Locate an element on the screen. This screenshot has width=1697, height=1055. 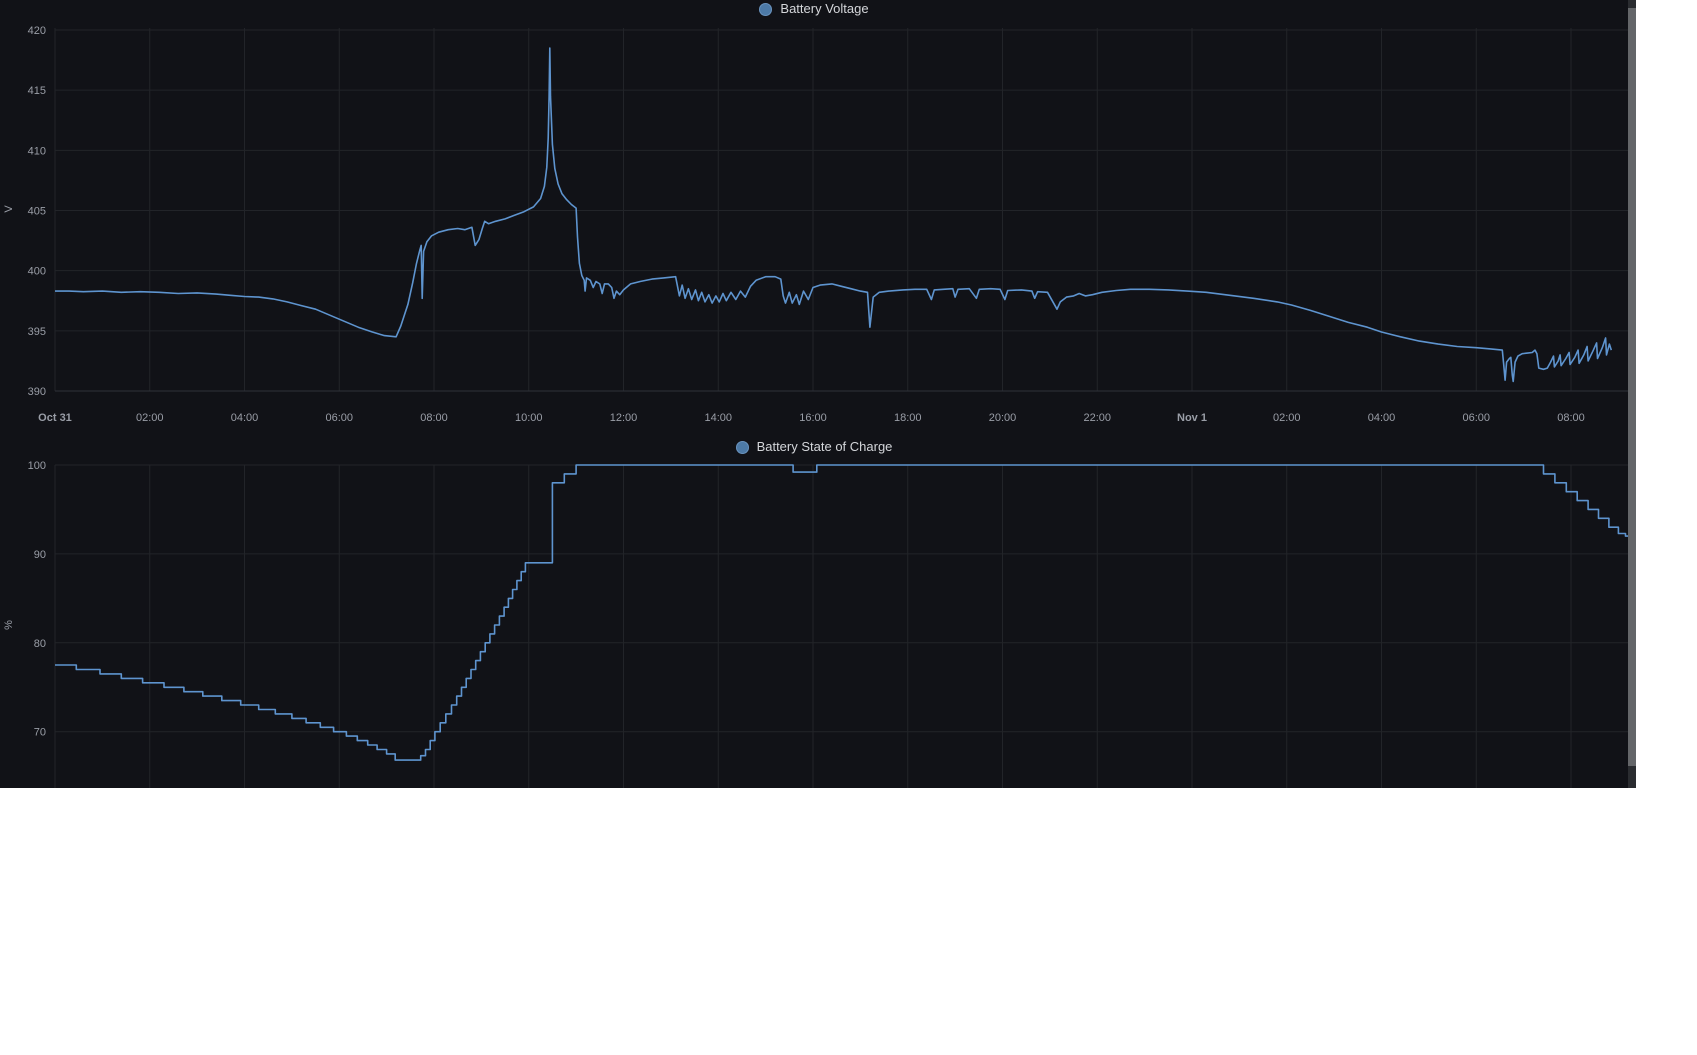
y-tick-label: 420 is located at coordinates (37, 31).